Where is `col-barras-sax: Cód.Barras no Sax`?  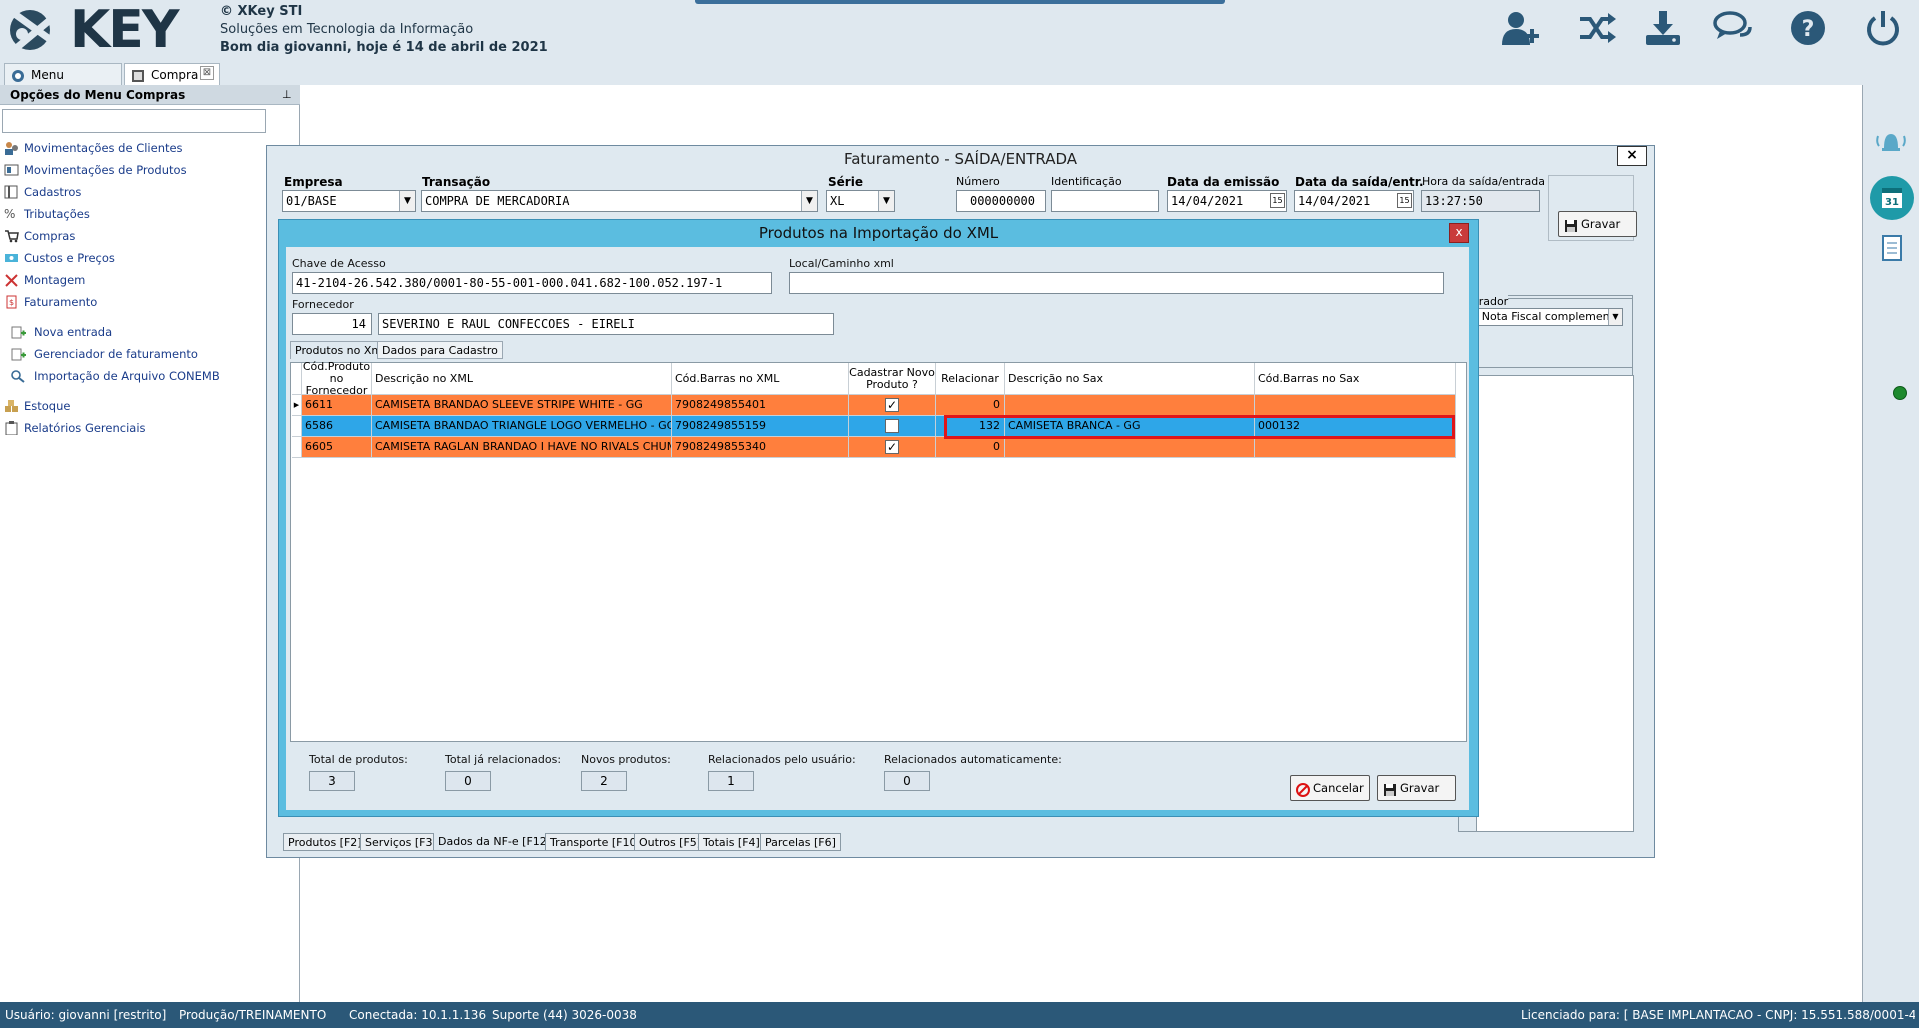 col-barras-sax: Cód.Barras no Sax is located at coordinates (1355, 379).